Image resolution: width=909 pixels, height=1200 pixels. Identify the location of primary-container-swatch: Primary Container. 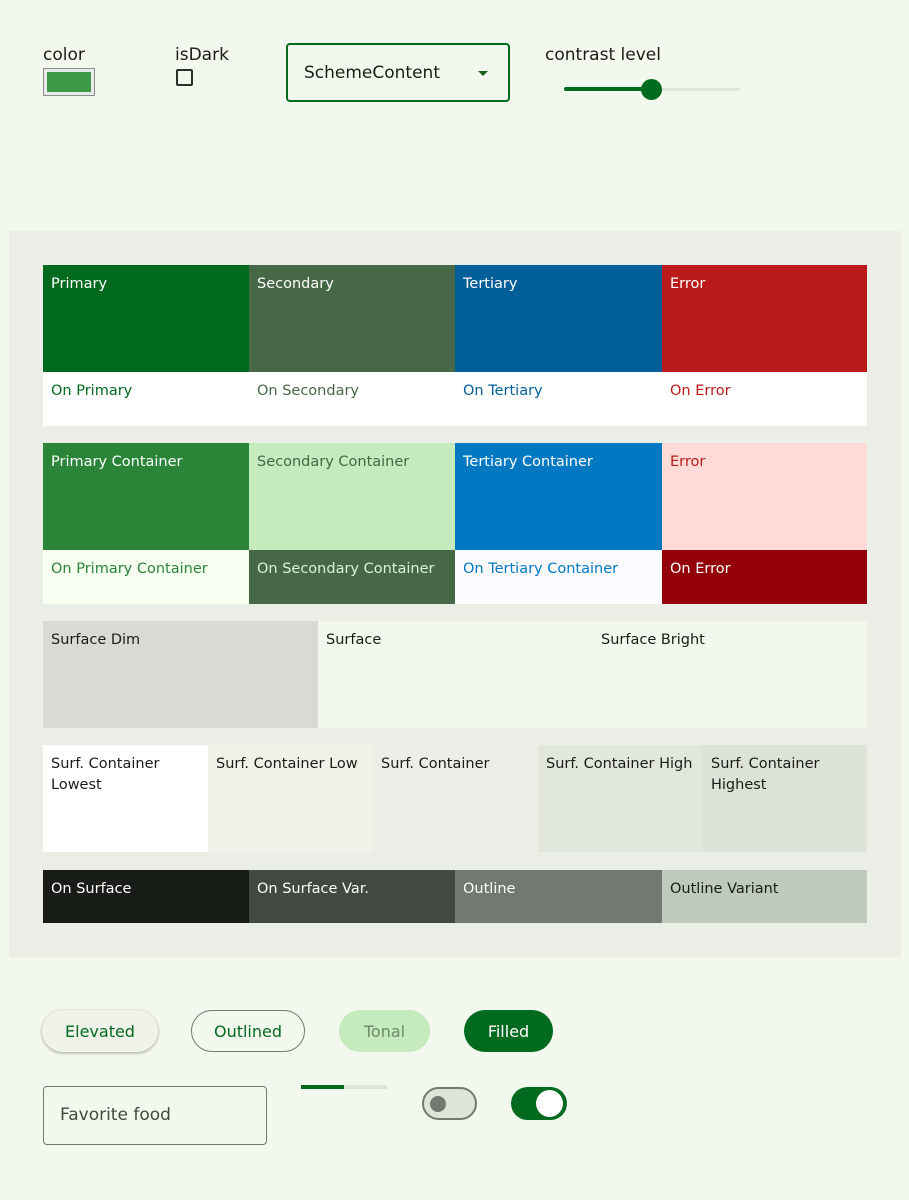
(146, 496).